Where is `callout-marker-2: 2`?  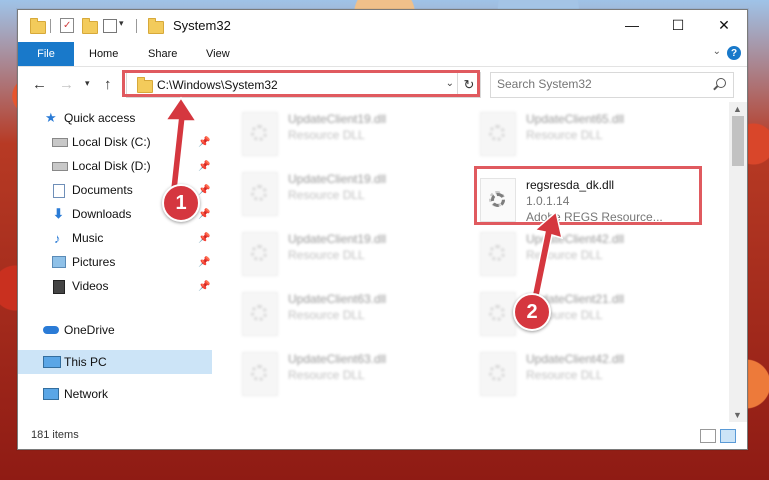 callout-marker-2: 2 is located at coordinates (532, 312).